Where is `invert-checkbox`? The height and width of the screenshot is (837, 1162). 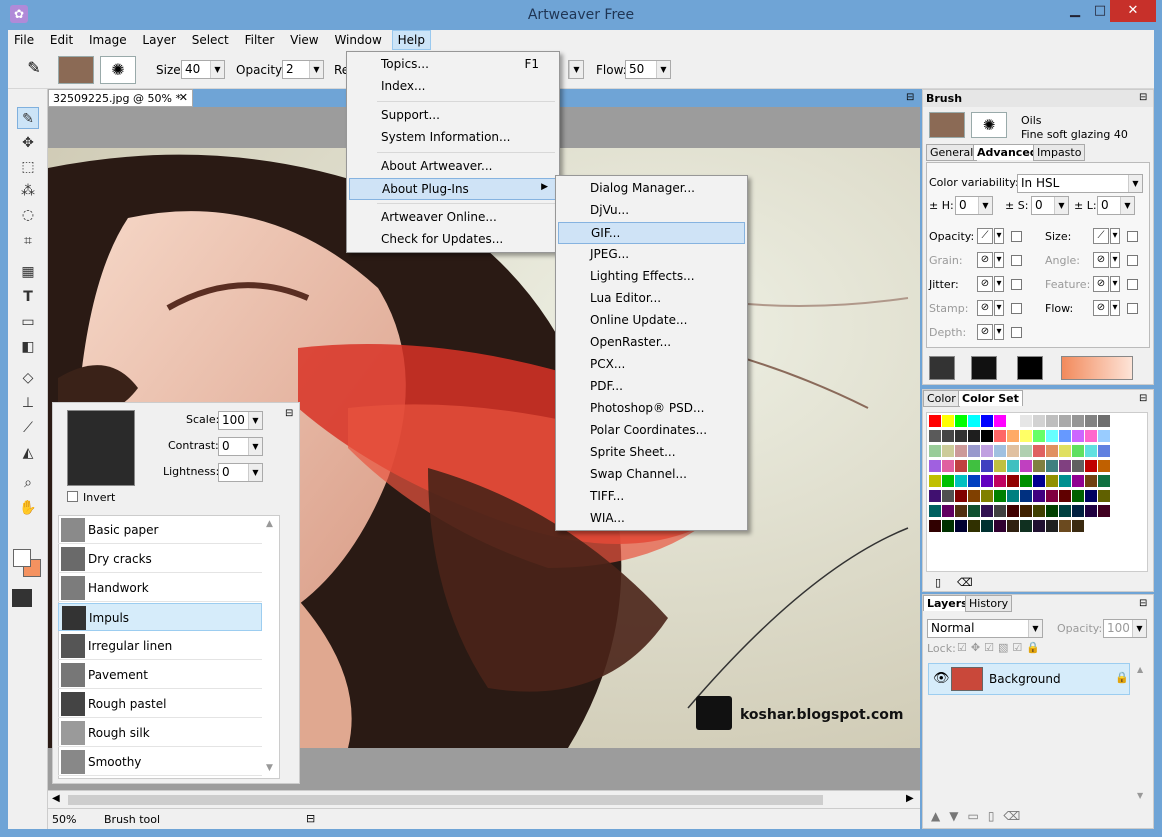
invert-checkbox is located at coordinates (72, 496).